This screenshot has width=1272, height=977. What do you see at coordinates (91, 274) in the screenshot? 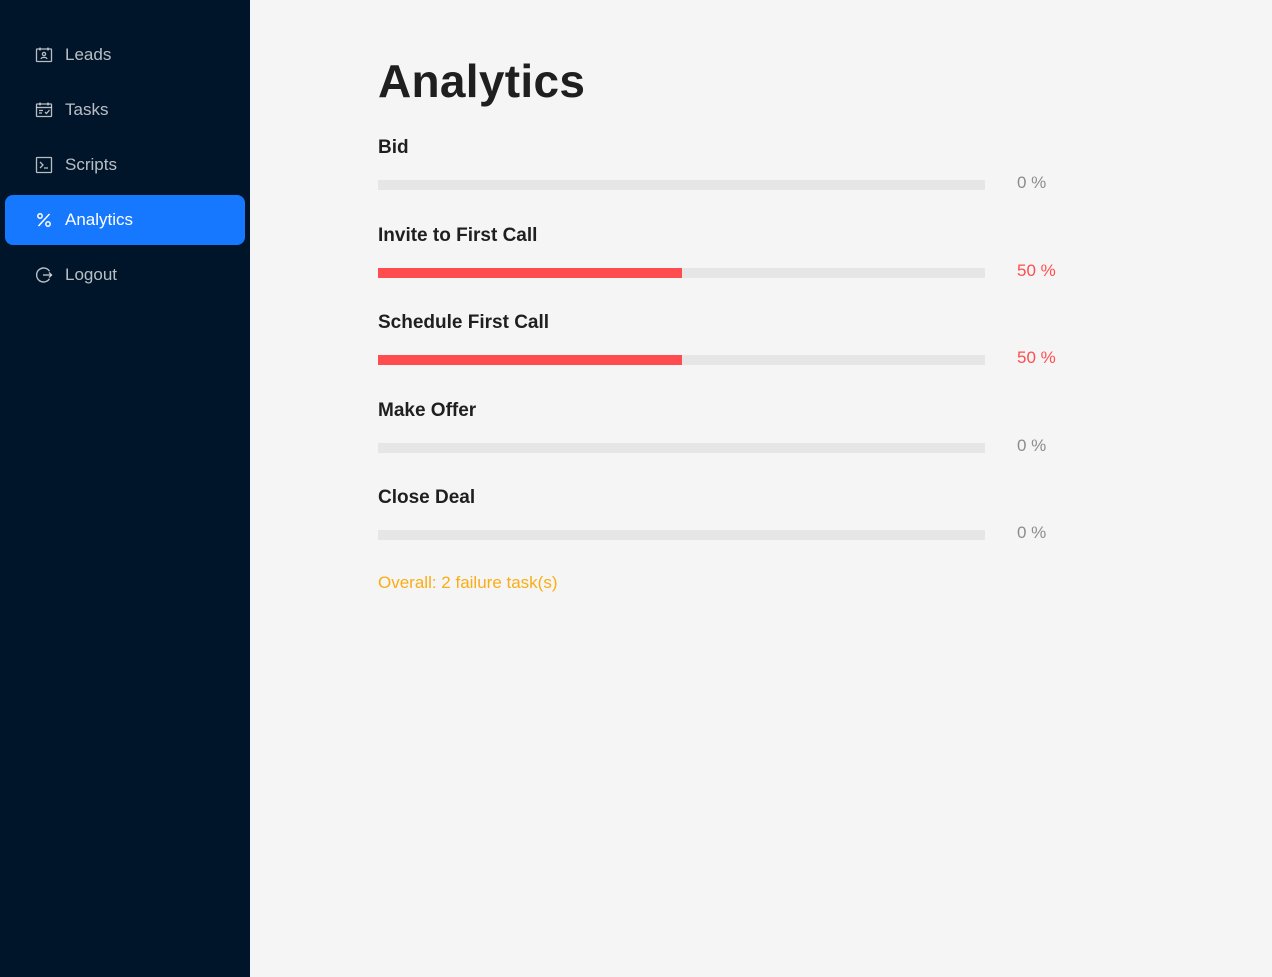
I see `sidebar-item-label: Logout` at bounding box center [91, 274].